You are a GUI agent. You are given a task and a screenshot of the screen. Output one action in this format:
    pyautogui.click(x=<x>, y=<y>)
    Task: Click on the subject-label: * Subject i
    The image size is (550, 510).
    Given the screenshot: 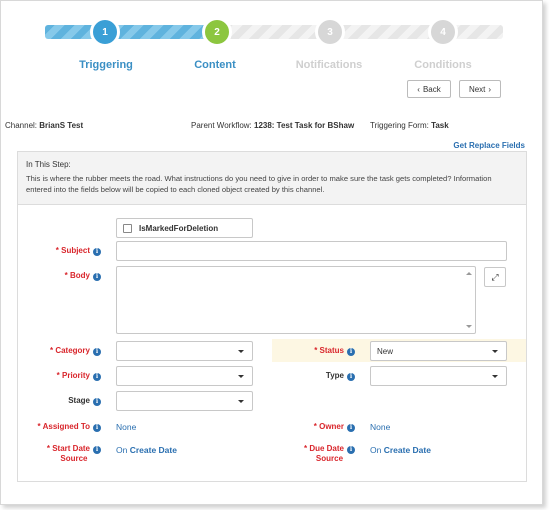 What is the action you would take?
    pyautogui.click(x=78, y=251)
    